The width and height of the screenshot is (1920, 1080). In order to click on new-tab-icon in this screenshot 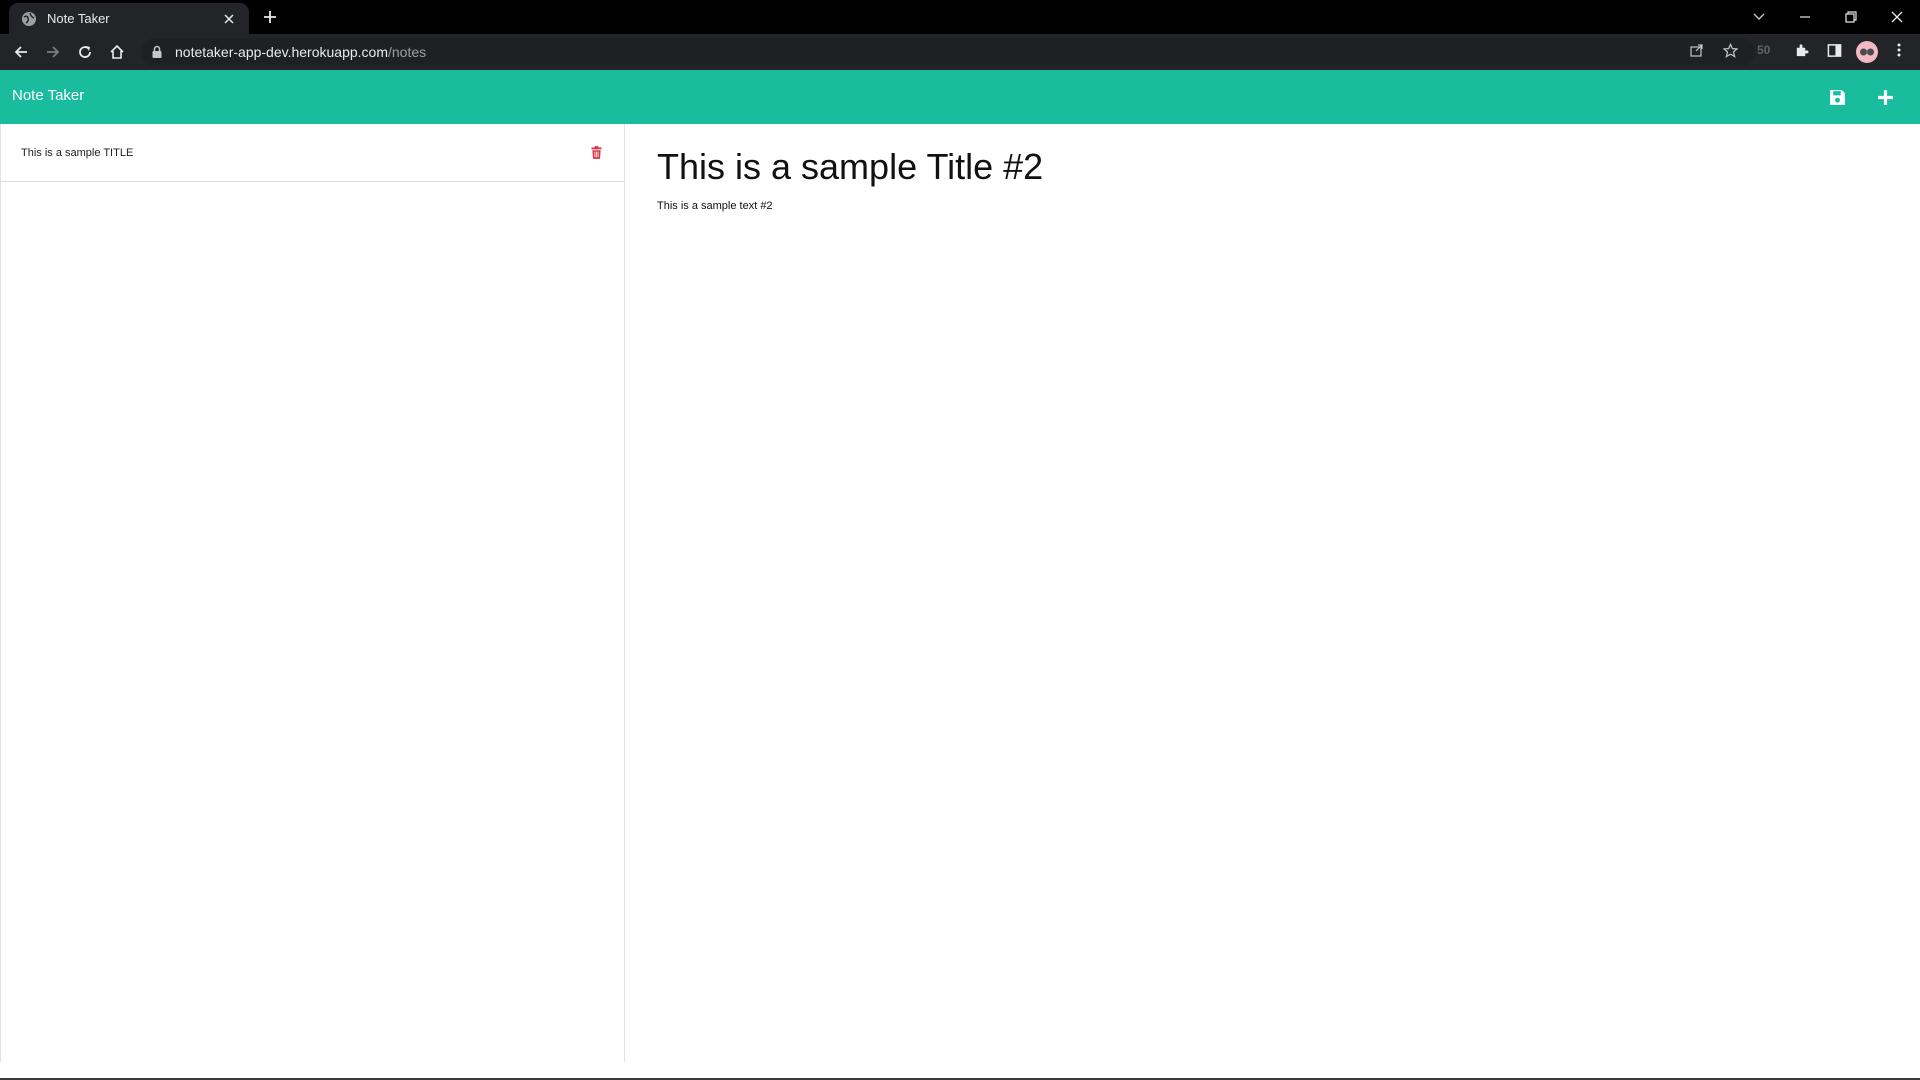, I will do `click(270, 17)`.